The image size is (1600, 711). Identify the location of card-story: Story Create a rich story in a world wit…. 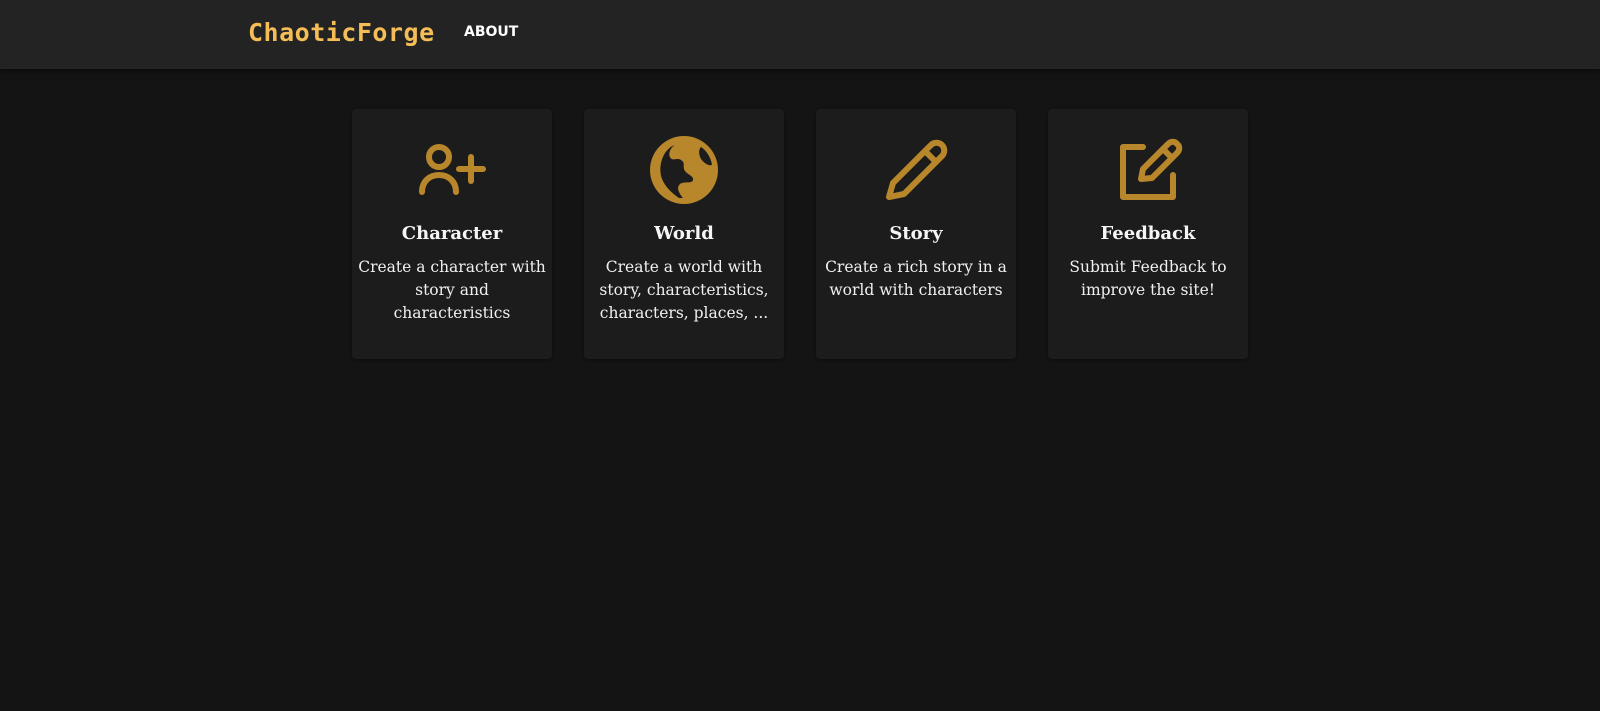
(916, 234).